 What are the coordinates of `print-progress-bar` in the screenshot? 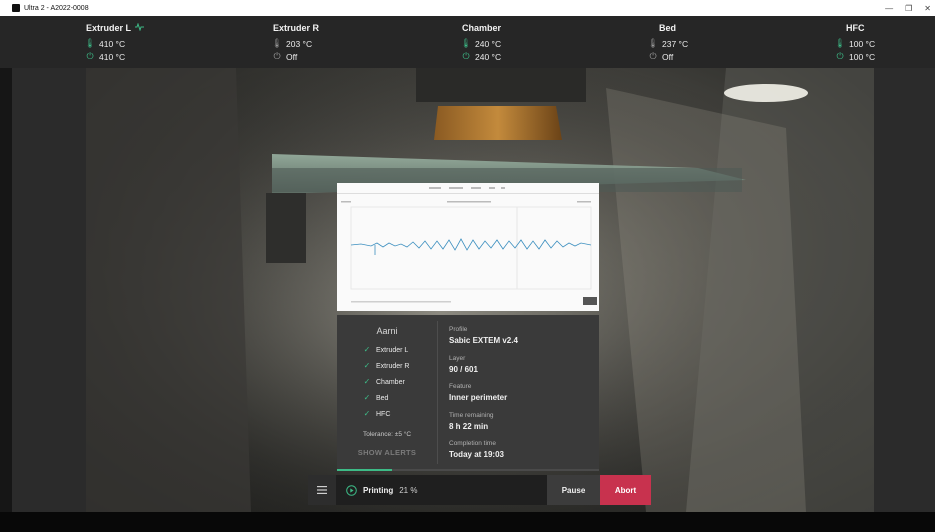 It's located at (468, 470).